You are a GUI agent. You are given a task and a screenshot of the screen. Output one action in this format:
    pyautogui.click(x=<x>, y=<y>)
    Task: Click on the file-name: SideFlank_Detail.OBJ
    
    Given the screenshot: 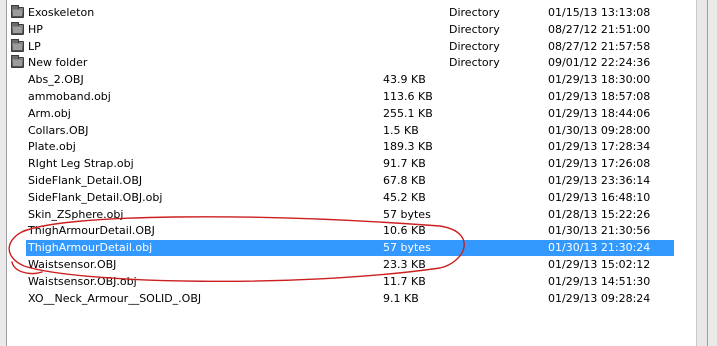 What is the action you would take?
    pyautogui.click(x=85, y=180)
    